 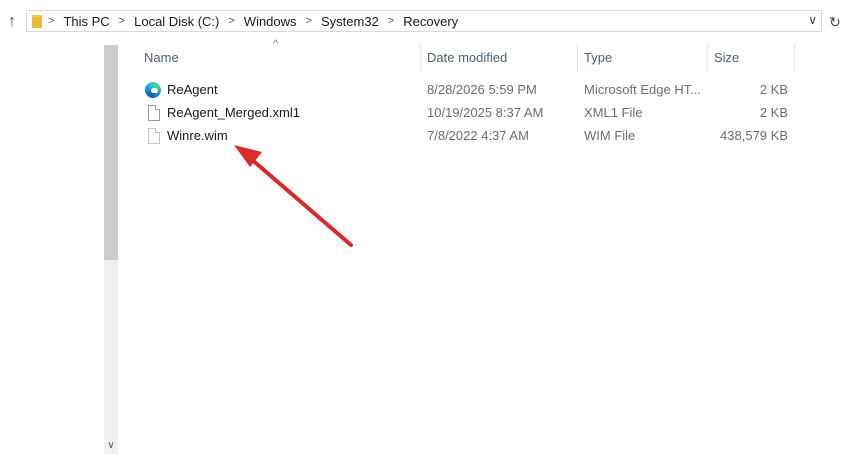 I want to click on file-date-modified: 10/19/2025 8:37 AM, so click(x=485, y=112).